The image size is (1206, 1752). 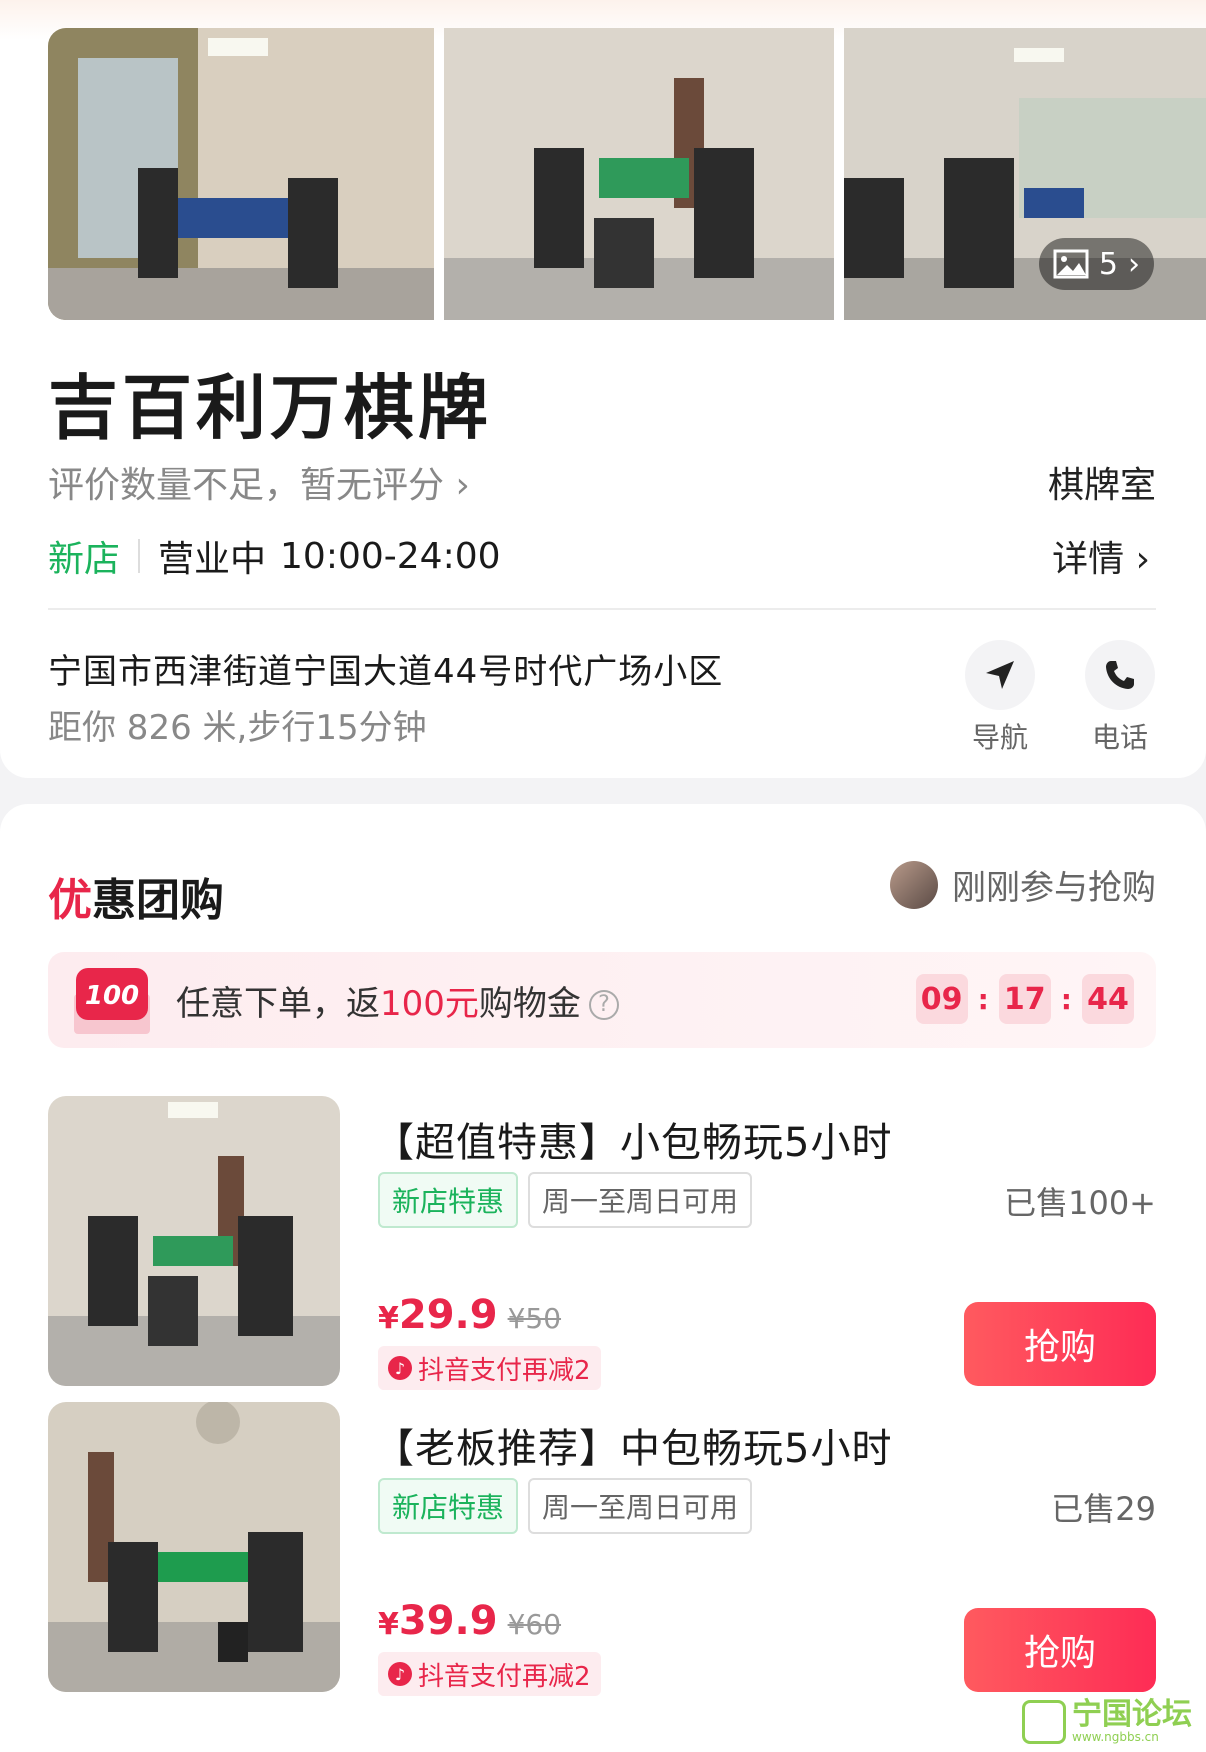 I want to click on new-shop-label: 新店, so click(x=84, y=559).